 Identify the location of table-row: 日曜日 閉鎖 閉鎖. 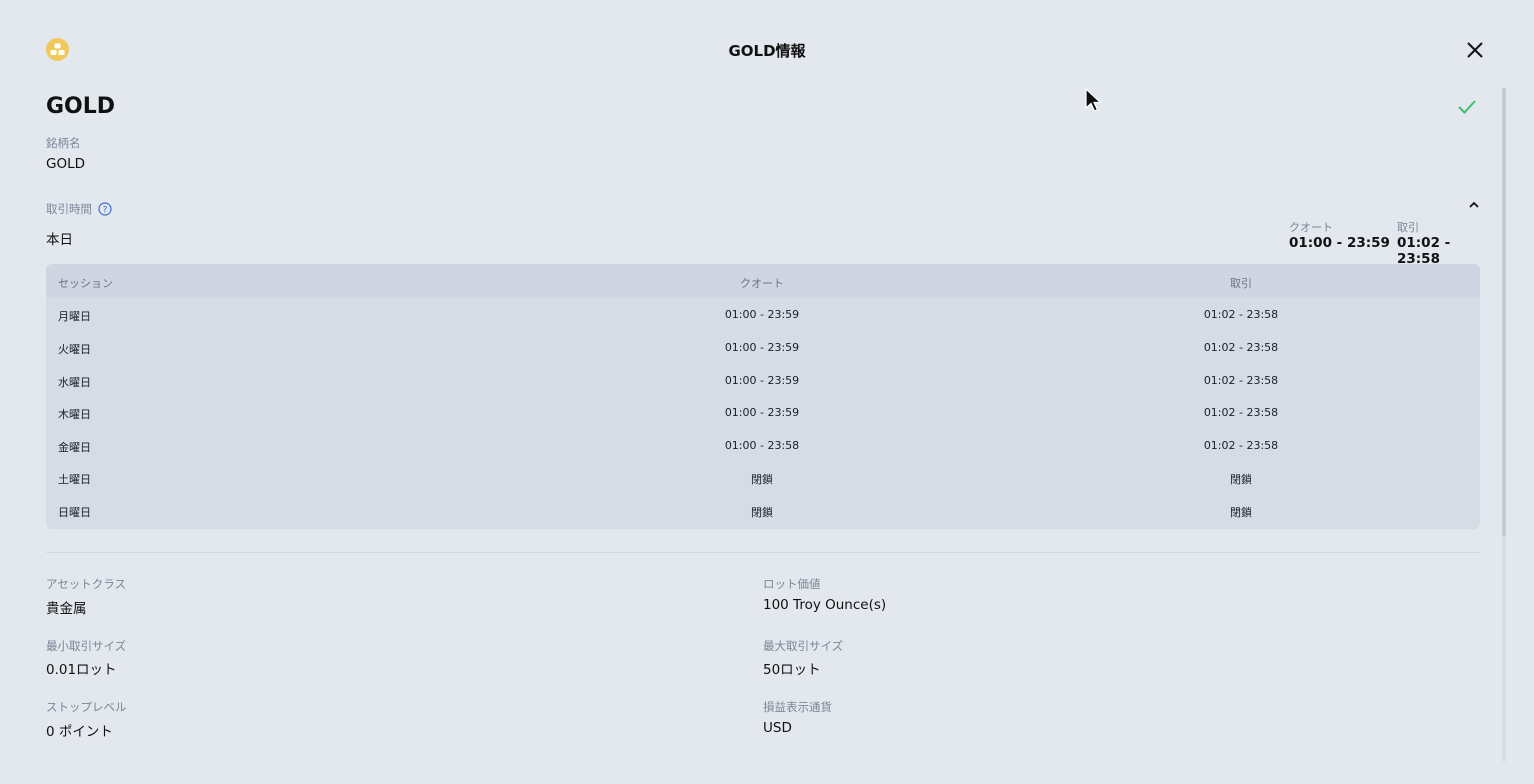
(763, 510).